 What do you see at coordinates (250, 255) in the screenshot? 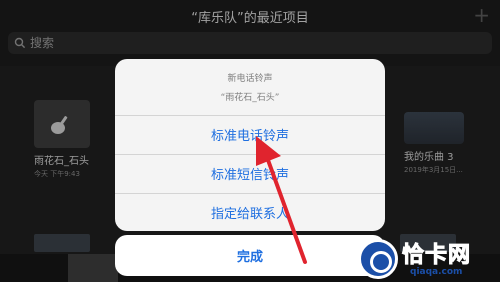
I see `done-button: 完成` at bounding box center [250, 255].